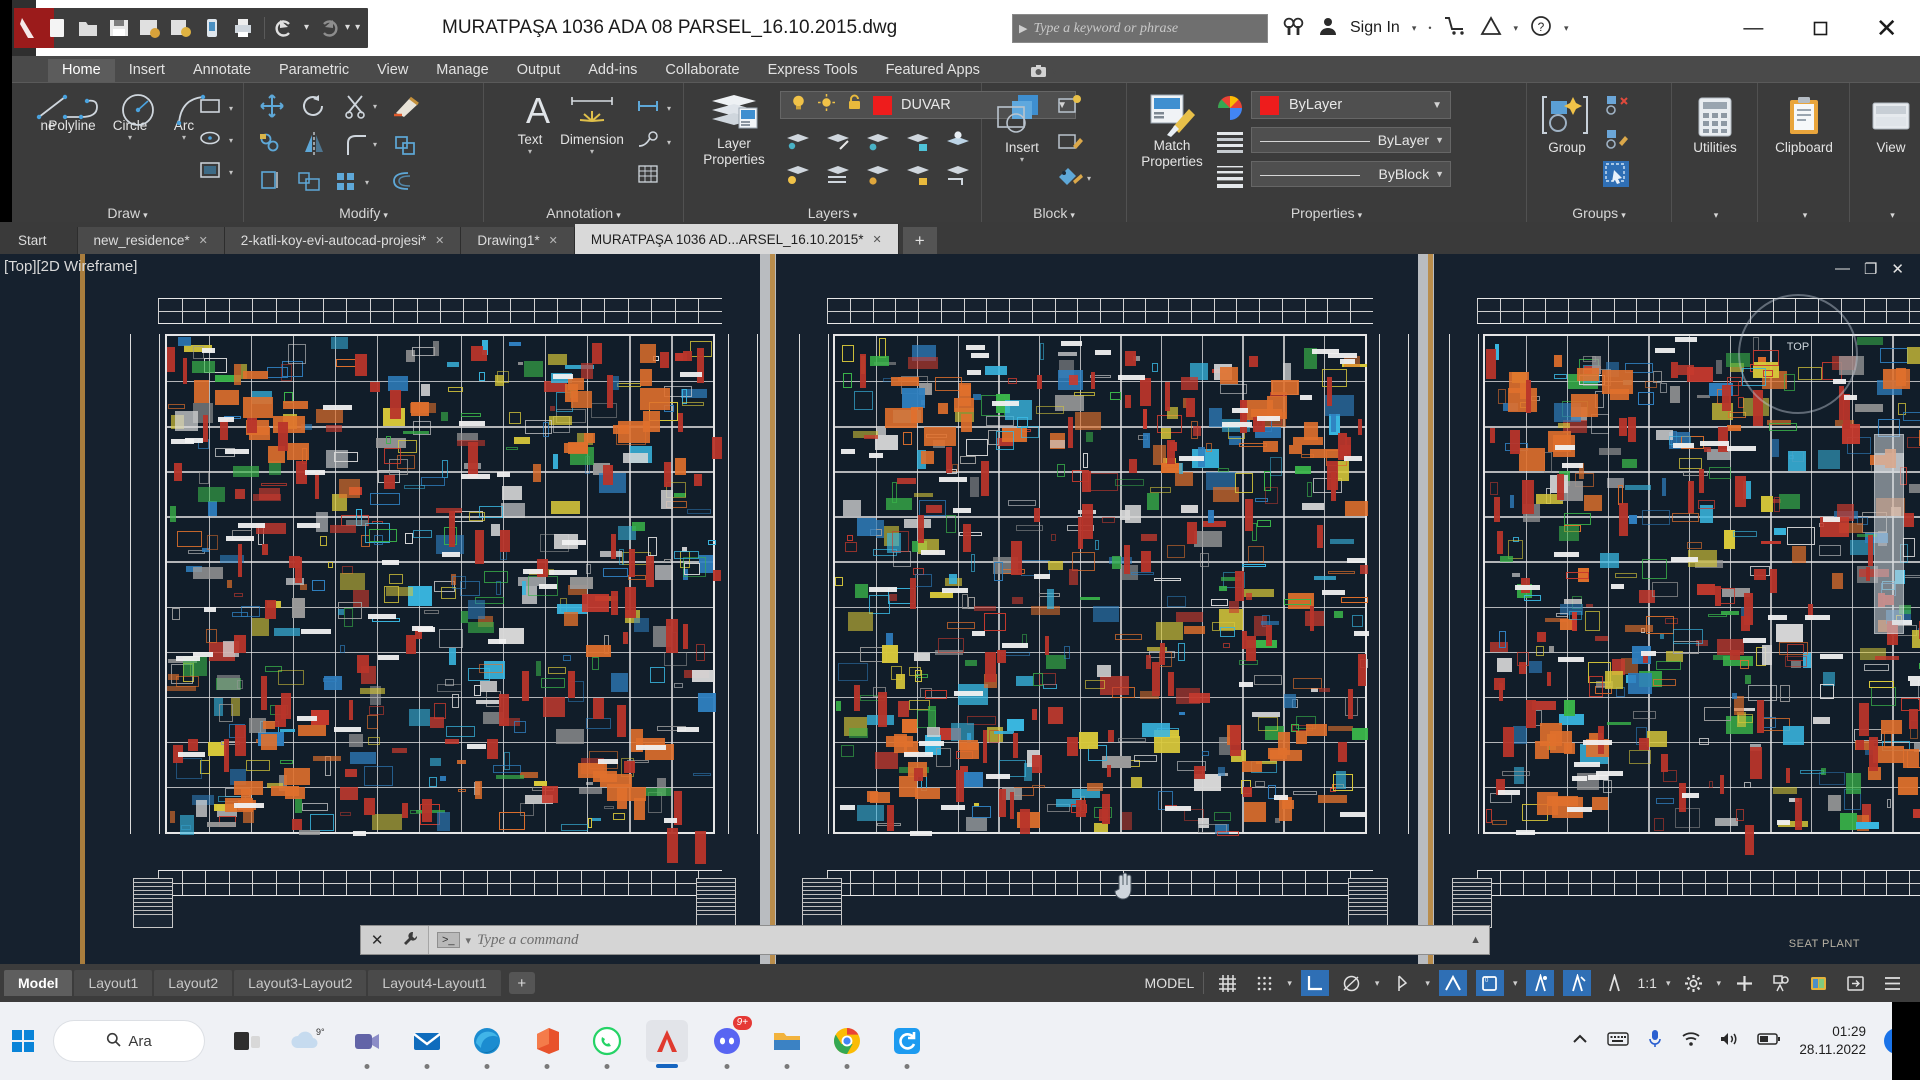 The image size is (1920, 1080). I want to click on layout-tab-layout1: Layout1, so click(113, 983).